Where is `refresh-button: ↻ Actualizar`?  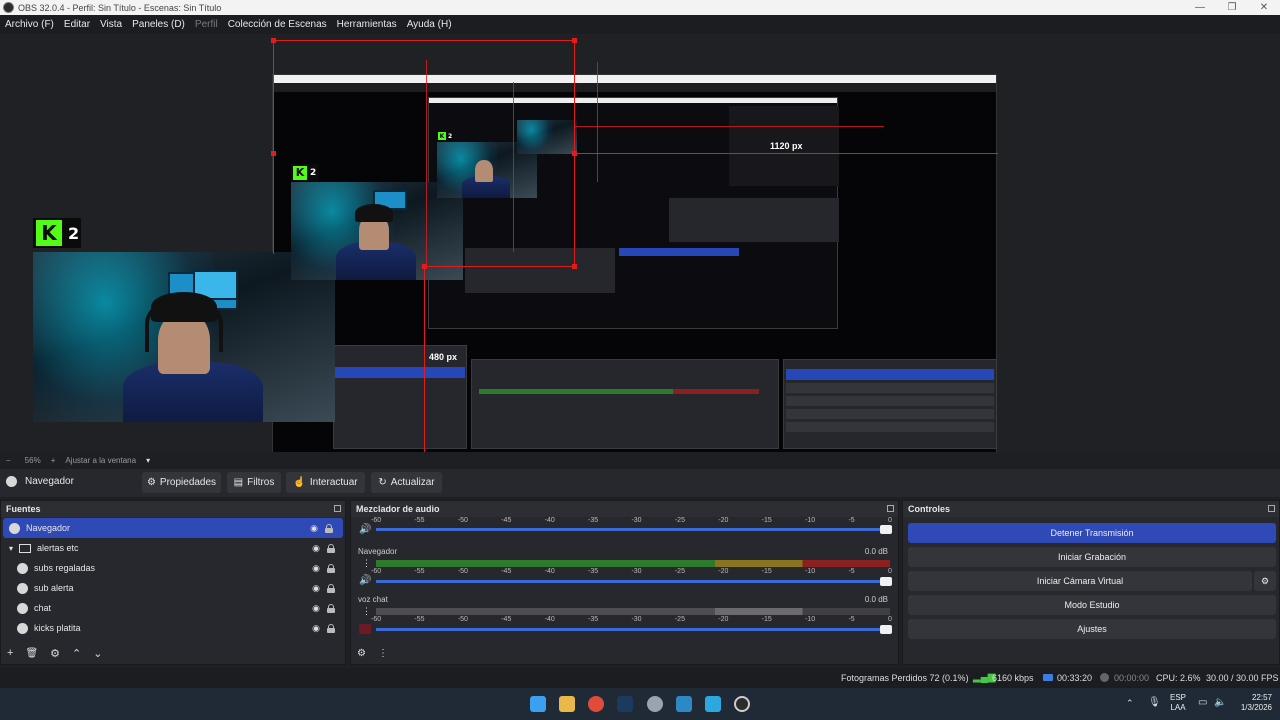
refresh-button: ↻ Actualizar is located at coordinates (406, 482).